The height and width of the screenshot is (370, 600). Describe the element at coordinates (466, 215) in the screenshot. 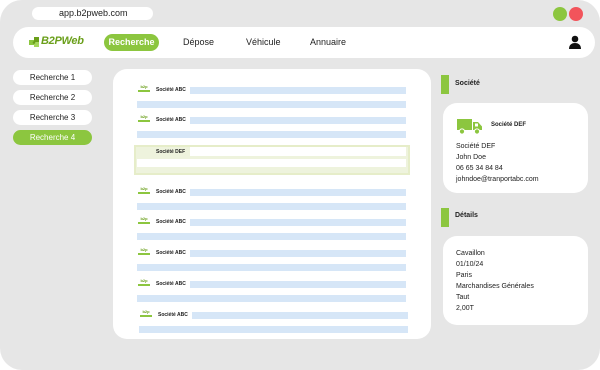

I see `details-section-title: Détails` at that location.